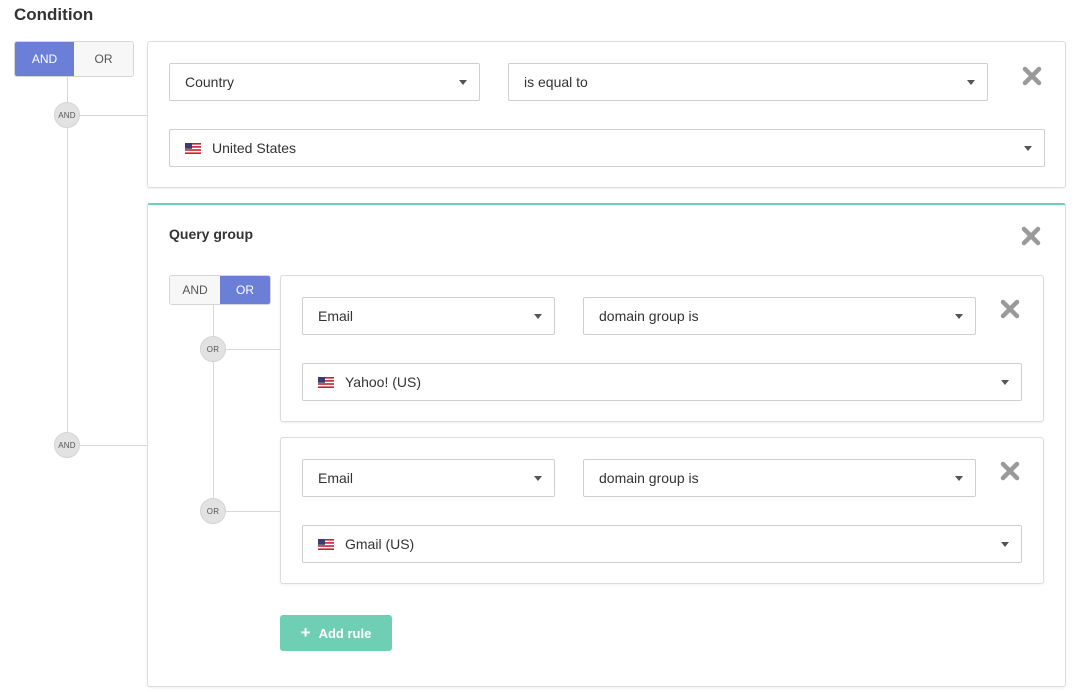 This screenshot has height=692, width=1077. Describe the element at coordinates (383, 382) in the screenshot. I see `rule-value-text: Yahoo! (US)` at that location.